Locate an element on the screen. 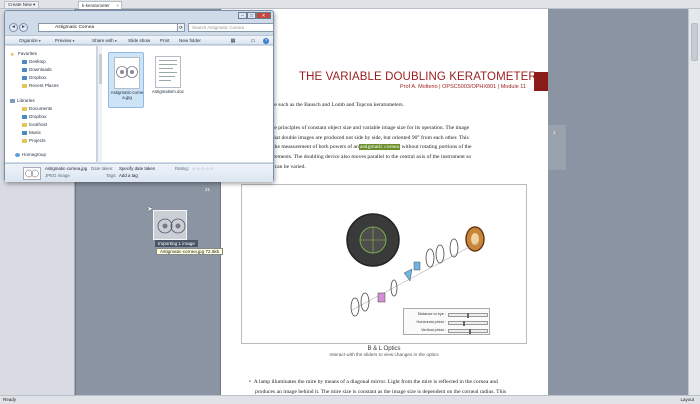 This screenshot has height=404, width=700. file-item-astigmatic-cornea: Astigmatic-cornea.jpg is located at coordinates (126, 80).